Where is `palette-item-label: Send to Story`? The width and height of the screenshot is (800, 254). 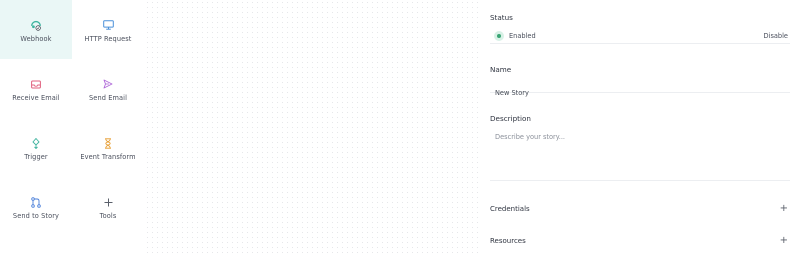
palette-item-label: Send to Story is located at coordinates (36, 216).